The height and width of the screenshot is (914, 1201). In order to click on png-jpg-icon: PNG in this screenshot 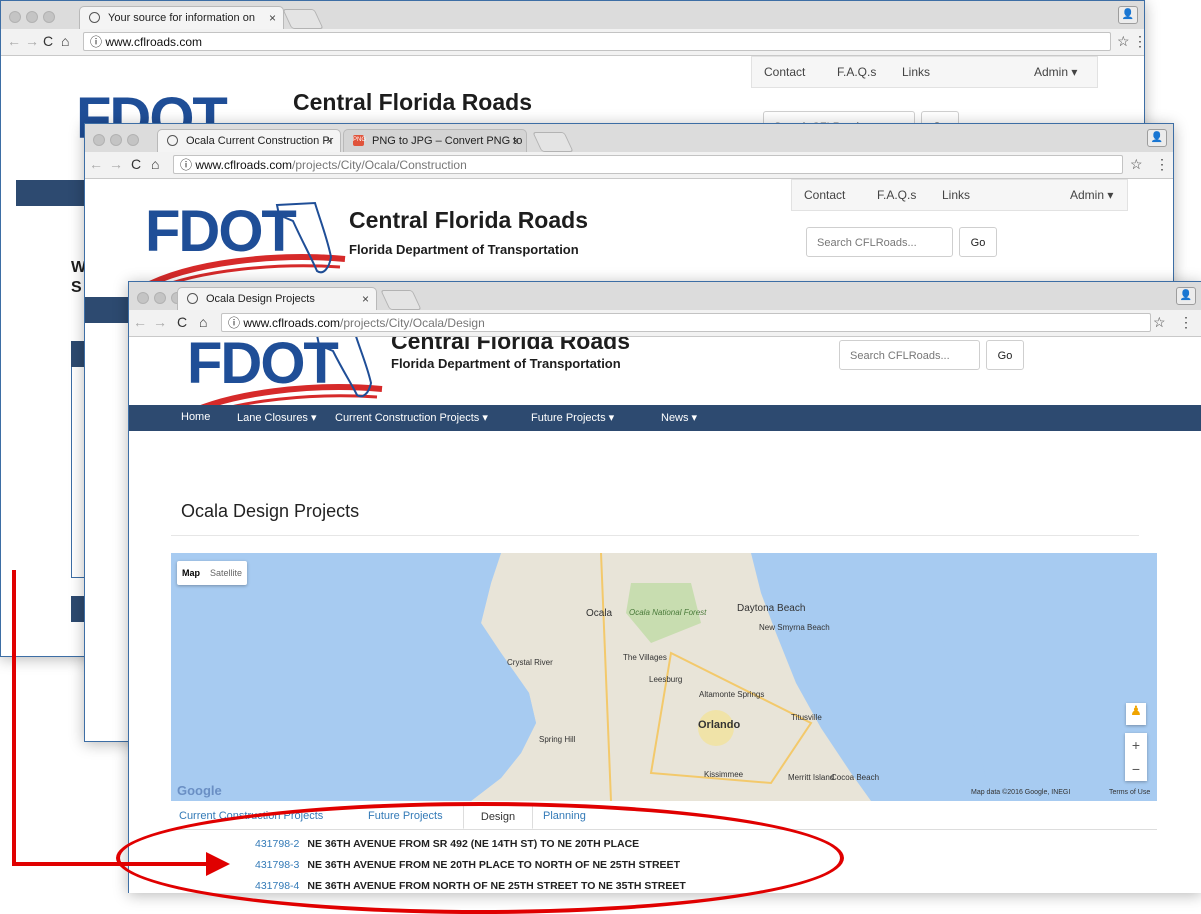, I will do `click(359, 140)`.